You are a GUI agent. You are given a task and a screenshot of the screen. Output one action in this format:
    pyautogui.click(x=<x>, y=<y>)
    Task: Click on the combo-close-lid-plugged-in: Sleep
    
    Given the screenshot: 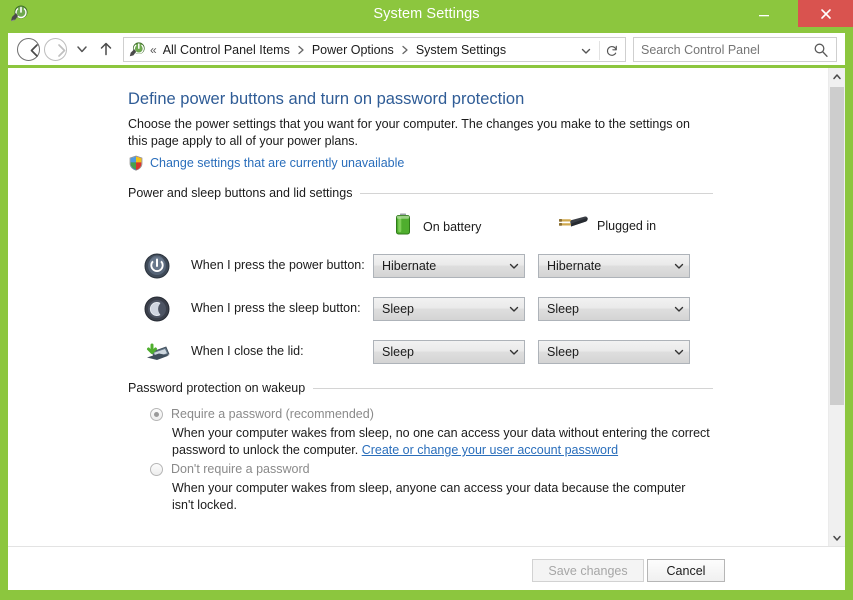 What is the action you would take?
    pyautogui.click(x=614, y=352)
    